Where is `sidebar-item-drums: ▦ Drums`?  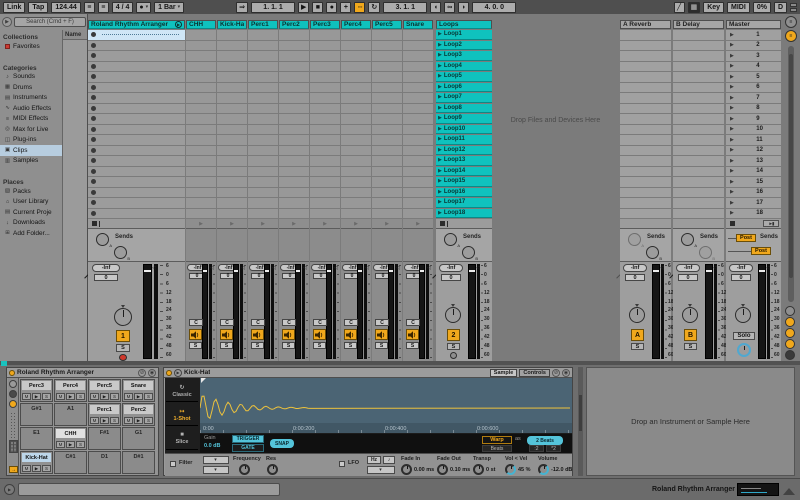 sidebar-item-drums: ▦ Drums is located at coordinates (31, 87).